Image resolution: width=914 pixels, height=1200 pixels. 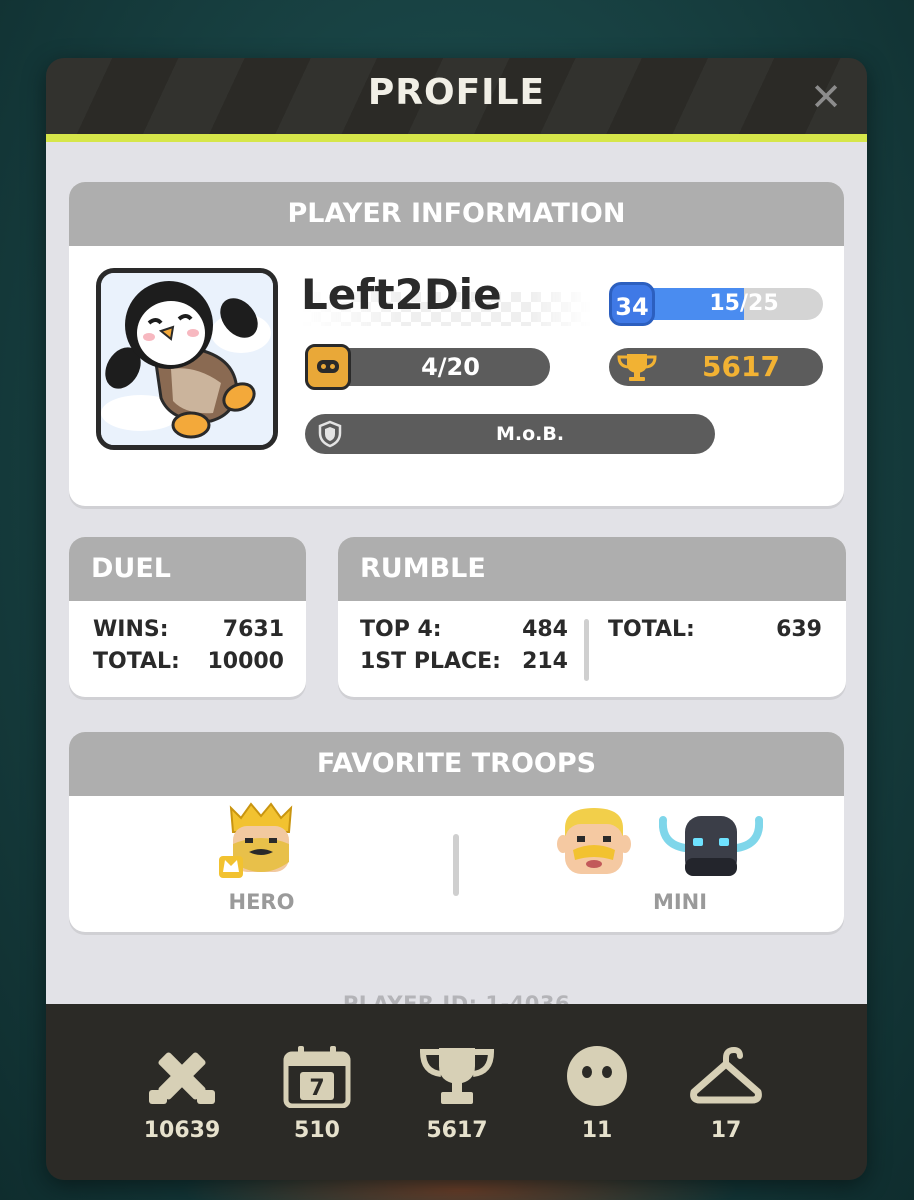 I want to click on mini-troop-knight, so click(x=711, y=844).